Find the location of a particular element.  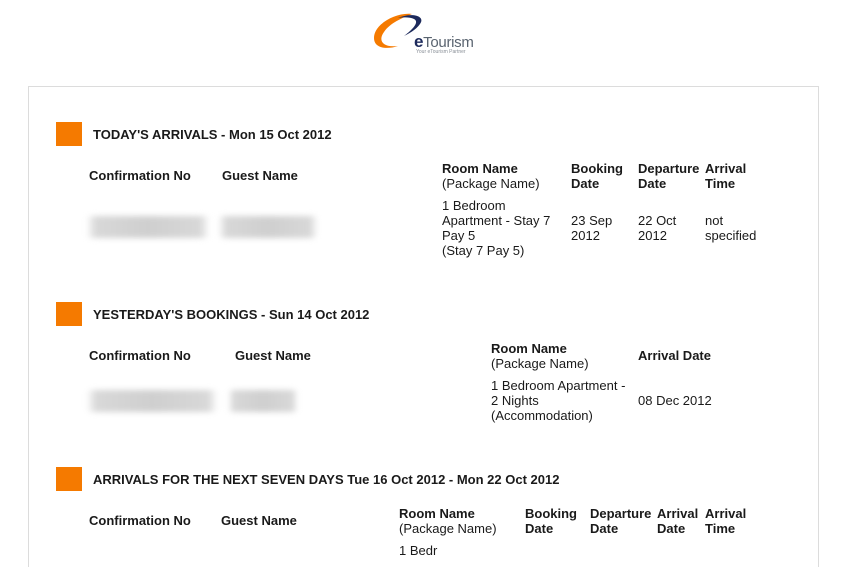

section-header: YESTERDAY'S BOOKINGS - Sun 14 Oct 2012 is located at coordinates (212, 314).